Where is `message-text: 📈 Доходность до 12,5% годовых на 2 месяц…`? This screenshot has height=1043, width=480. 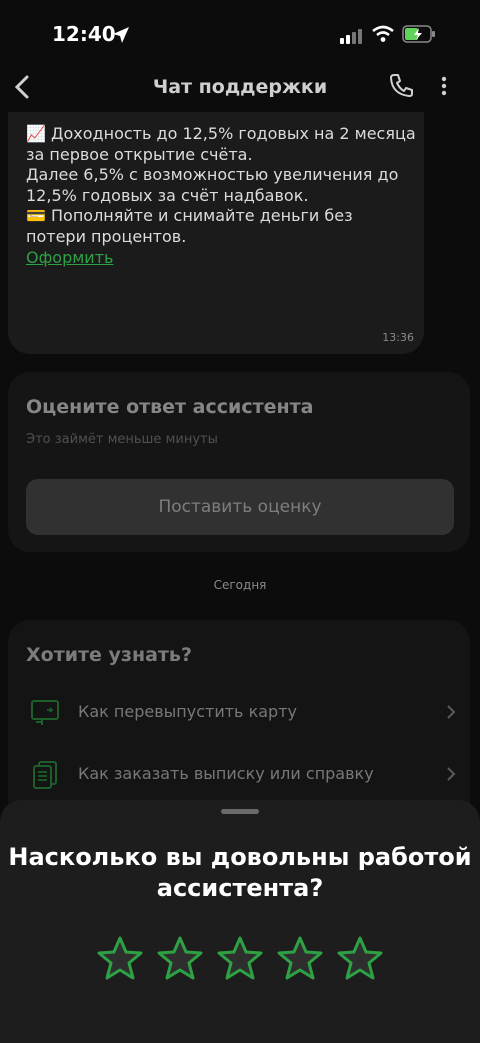 message-text: 📈 Доходность до 12,5% годовых на 2 месяц… is located at coordinates (221, 185).